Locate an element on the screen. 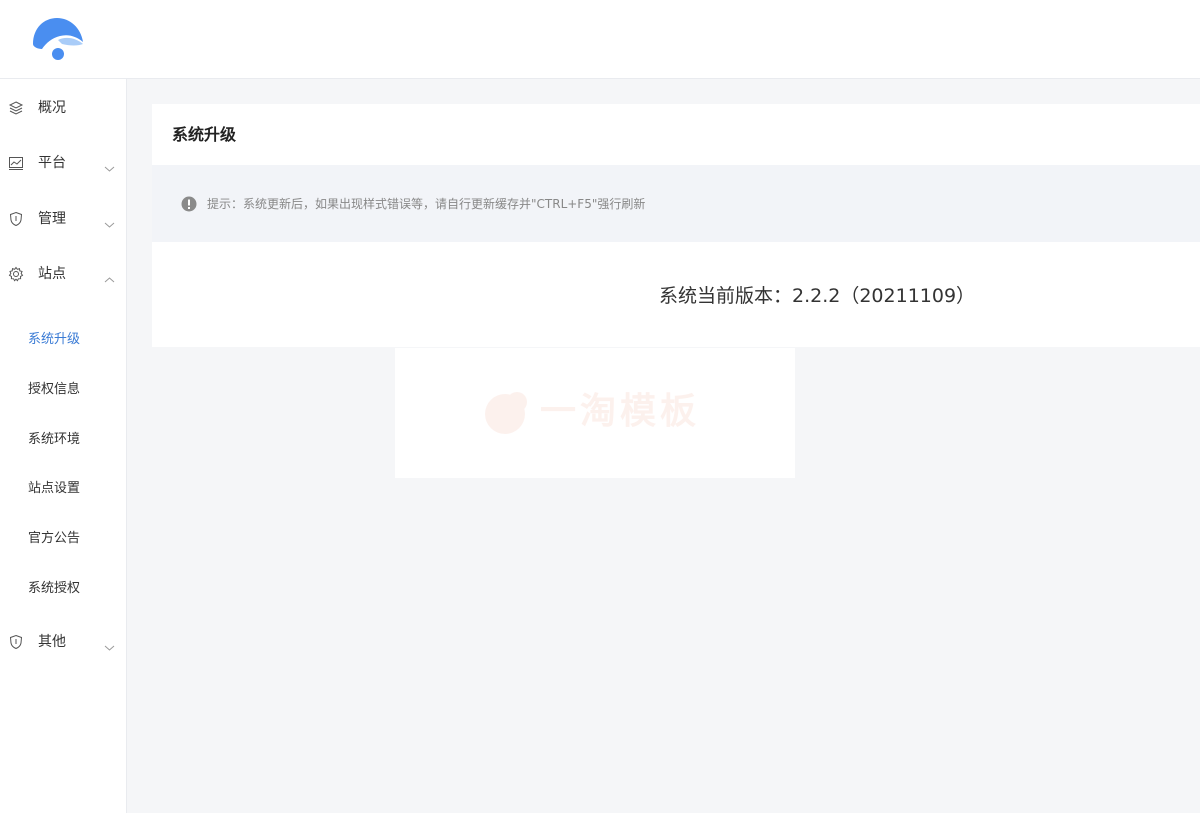 The width and height of the screenshot is (1200, 813). sidebar-subitem-label: 系统授权 is located at coordinates (54, 588).